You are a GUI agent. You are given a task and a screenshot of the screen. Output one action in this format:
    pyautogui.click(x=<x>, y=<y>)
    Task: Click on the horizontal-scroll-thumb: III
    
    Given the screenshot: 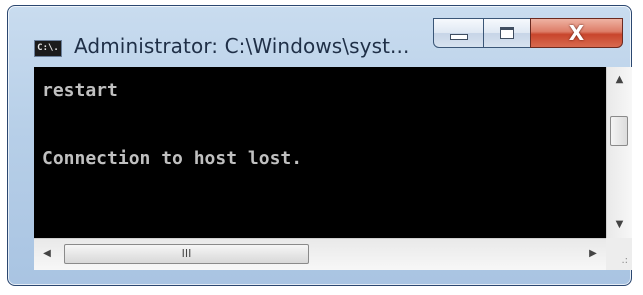 What is the action you would take?
    pyautogui.click(x=186, y=254)
    